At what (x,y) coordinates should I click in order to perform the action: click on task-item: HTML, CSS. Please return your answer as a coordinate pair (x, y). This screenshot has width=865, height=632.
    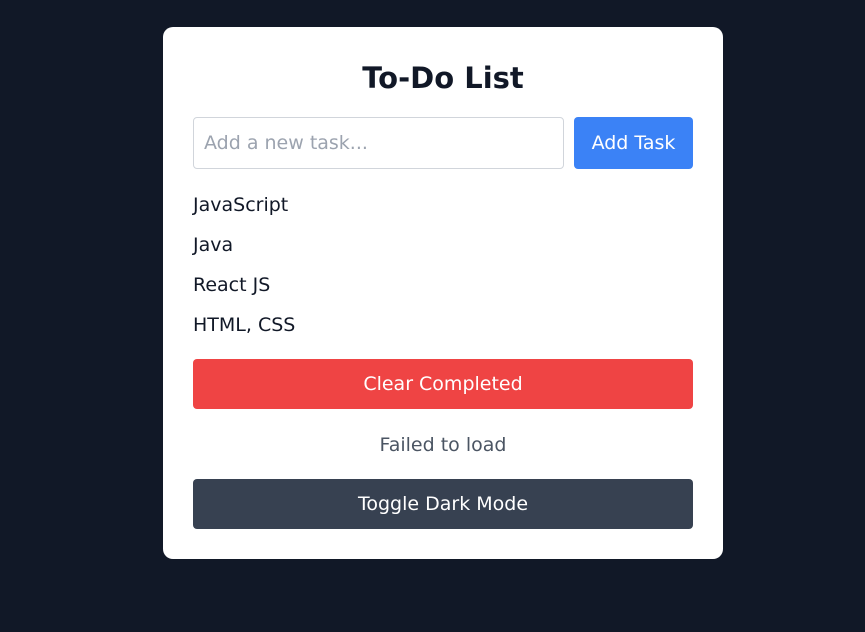
    Looking at the image, I should click on (443, 325).